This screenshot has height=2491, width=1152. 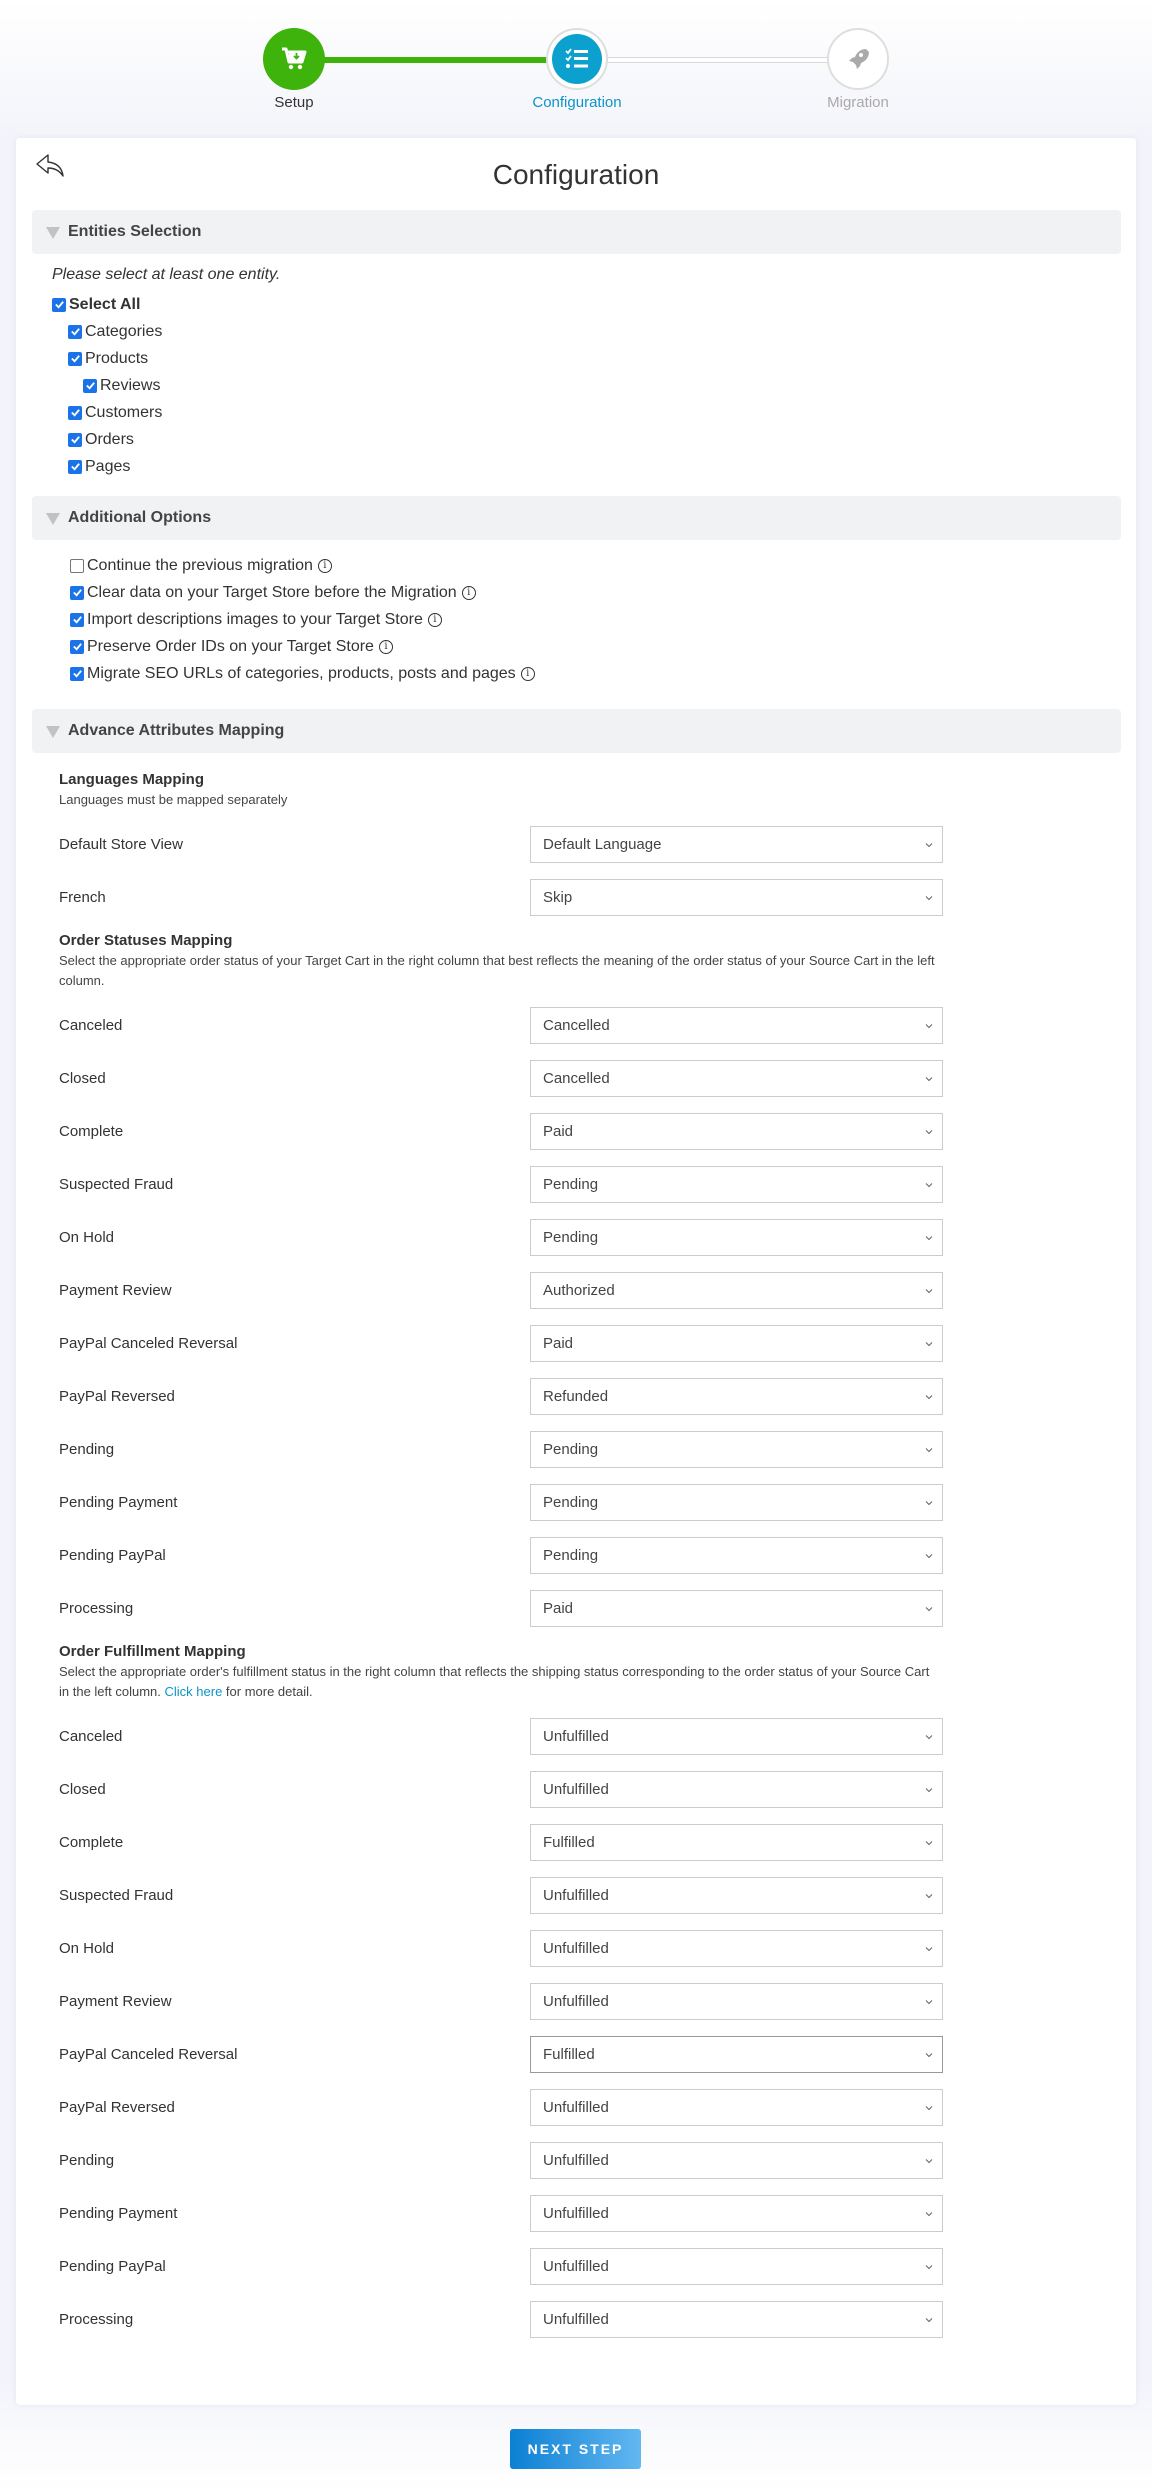 I want to click on mapping-source-label: Processing, so click(x=96, y=2319).